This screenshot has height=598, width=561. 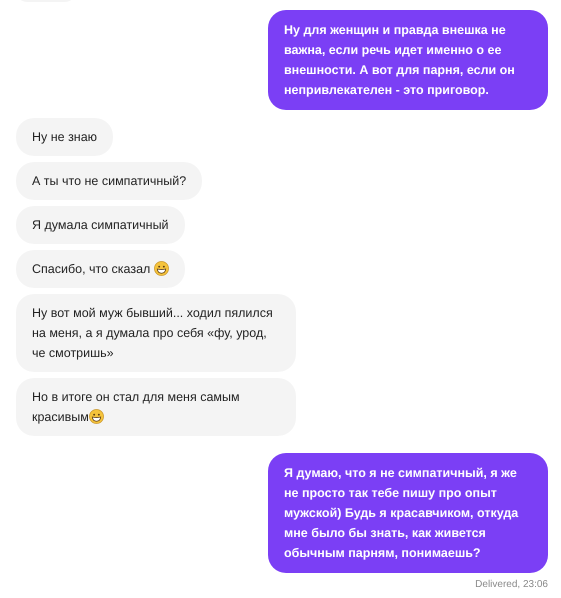 I want to click on message-bubble: Но в итоге он стал для меня самым красивым, so click(x=156, y=407).